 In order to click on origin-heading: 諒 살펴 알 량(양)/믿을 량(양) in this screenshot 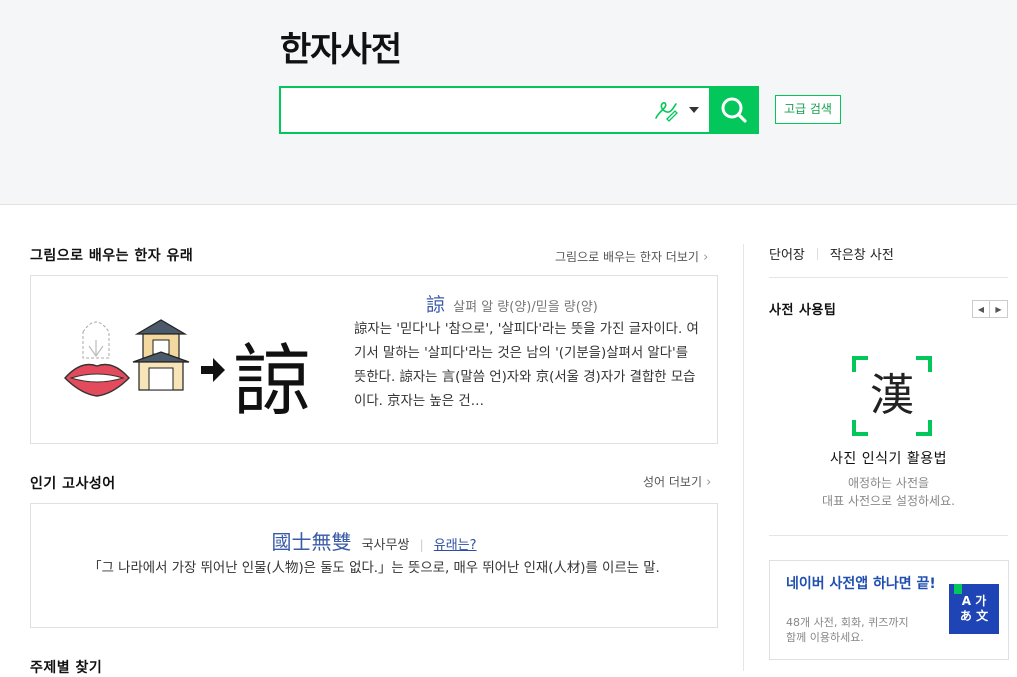, I will do `click(571, 303)`.